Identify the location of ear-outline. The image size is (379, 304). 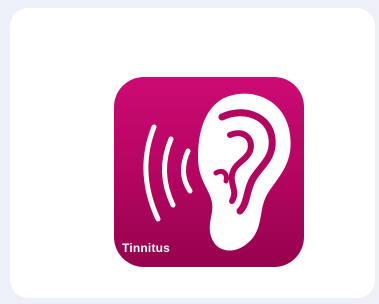
(244, 172).